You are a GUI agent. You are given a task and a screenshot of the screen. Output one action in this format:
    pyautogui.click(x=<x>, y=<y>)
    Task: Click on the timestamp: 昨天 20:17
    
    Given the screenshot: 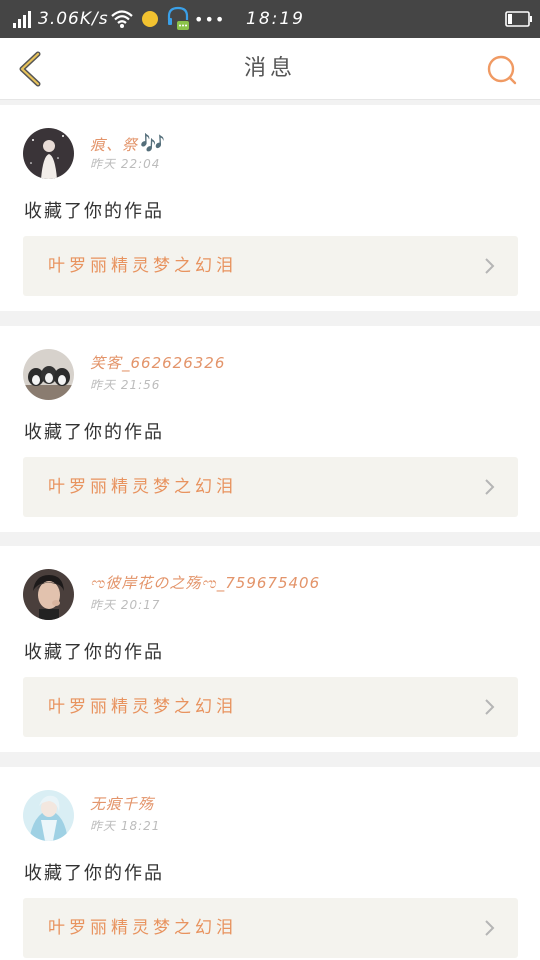 What is the action you would take?
    pyautogui.click(x=125, y=605)
    